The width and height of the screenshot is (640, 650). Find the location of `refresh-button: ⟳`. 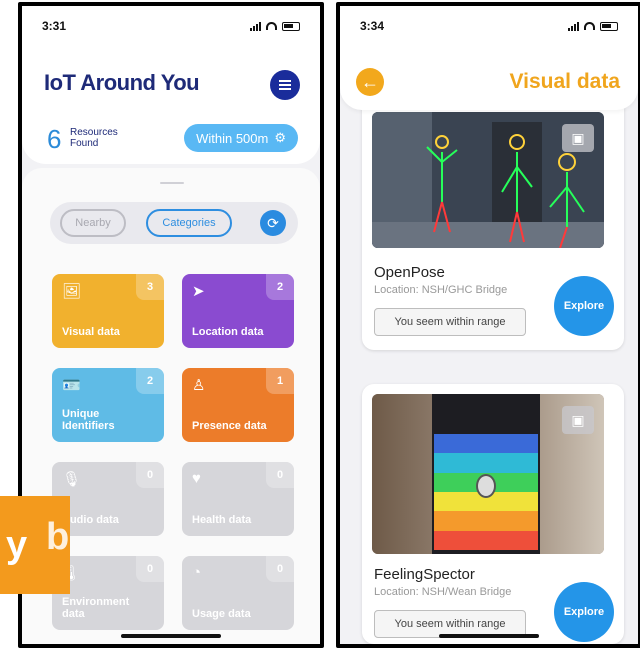

refresh-button: ⟳ is located at coordinates (273, 223).